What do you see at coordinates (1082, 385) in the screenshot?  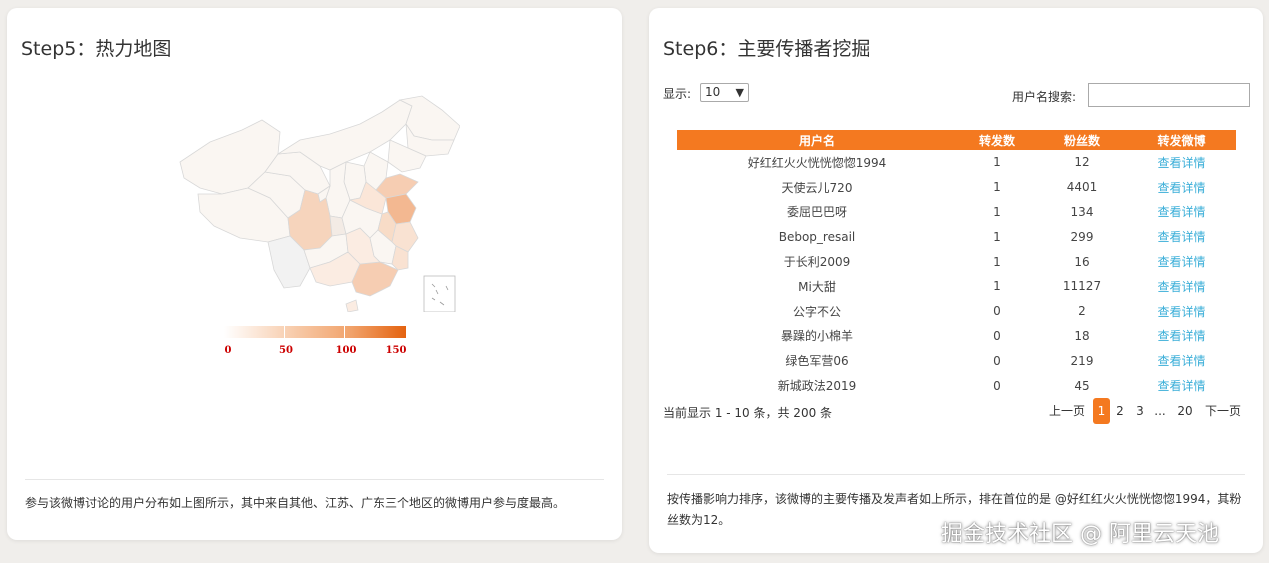 I see `cell-fans: 45` at bounding box center [1082, 385].